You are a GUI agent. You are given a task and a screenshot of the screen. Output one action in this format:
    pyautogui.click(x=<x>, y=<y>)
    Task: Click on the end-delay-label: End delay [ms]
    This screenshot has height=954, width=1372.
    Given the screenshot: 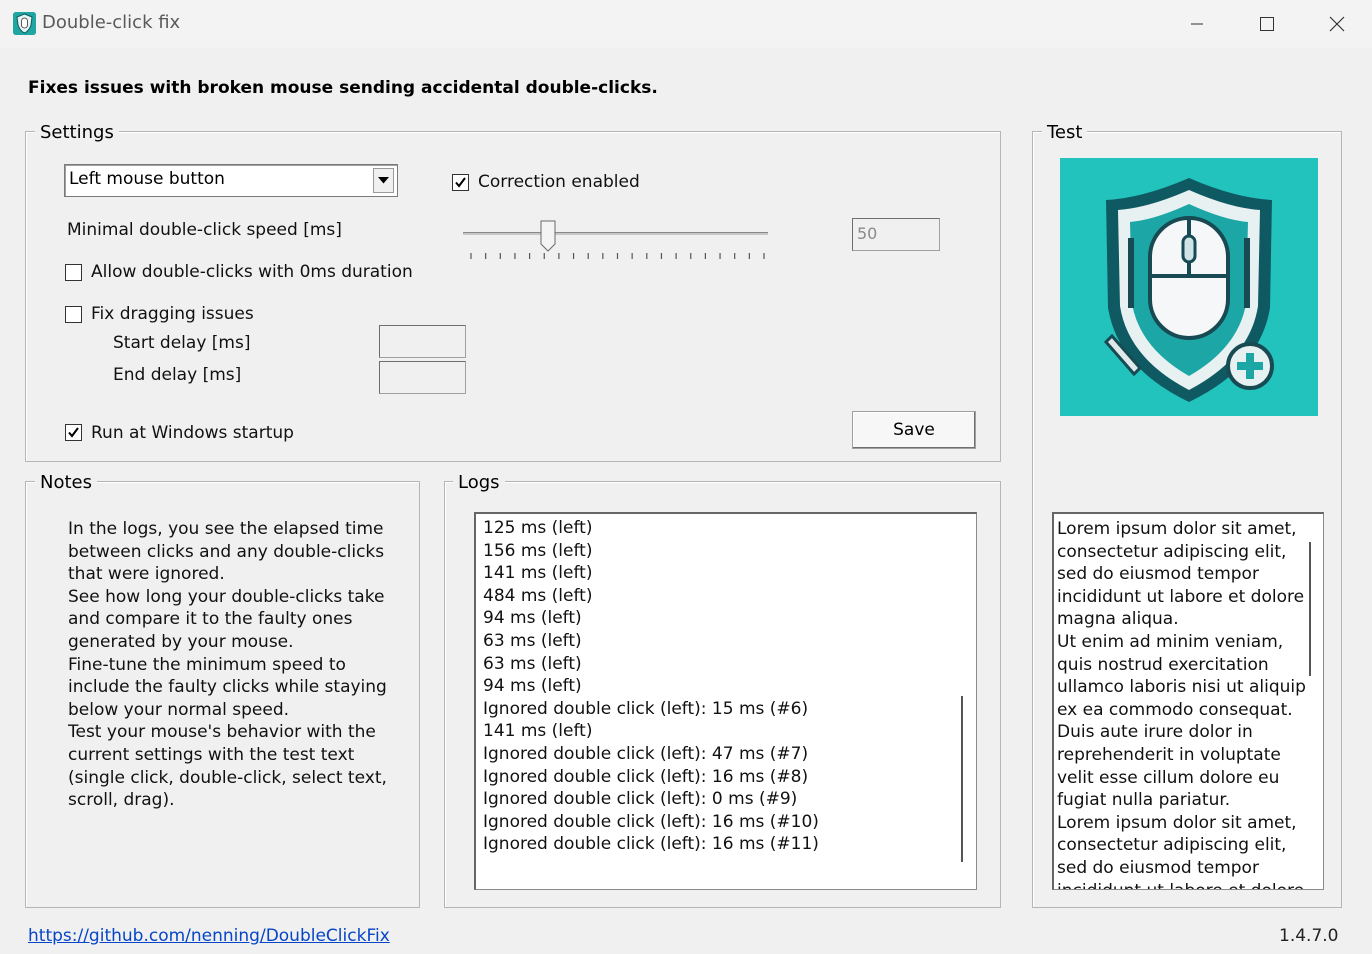 What is the action you would take?
    pyautogui.click(x=177, y=375)
    